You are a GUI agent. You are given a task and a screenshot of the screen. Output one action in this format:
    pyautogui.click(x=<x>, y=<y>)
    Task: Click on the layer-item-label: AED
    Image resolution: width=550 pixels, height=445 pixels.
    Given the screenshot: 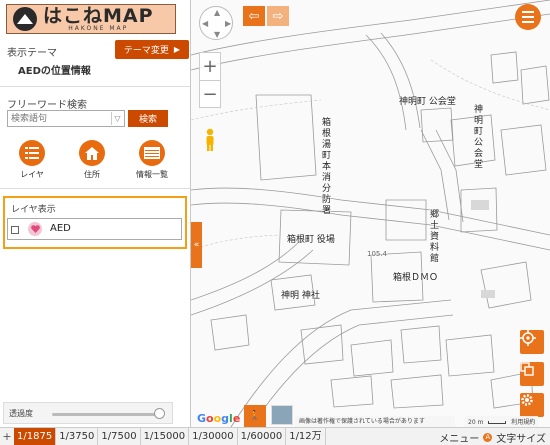 What is the action you would take?
    pyautogui.click(x=60, y=228)
    